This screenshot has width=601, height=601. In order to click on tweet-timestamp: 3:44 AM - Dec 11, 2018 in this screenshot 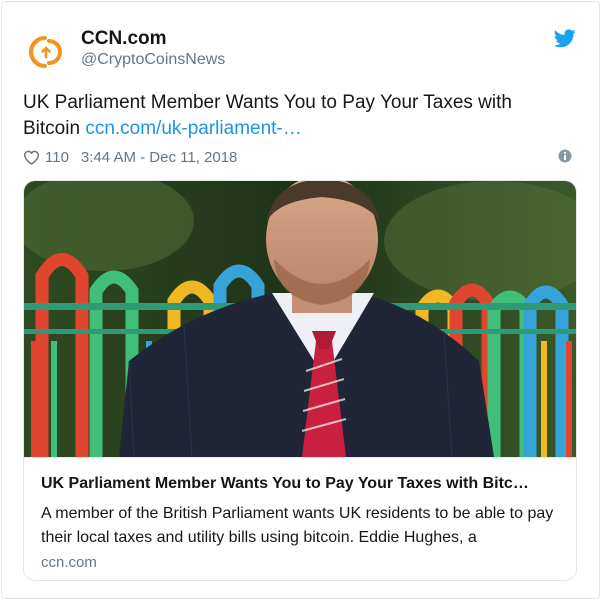, I will do `click(159, 157)`.